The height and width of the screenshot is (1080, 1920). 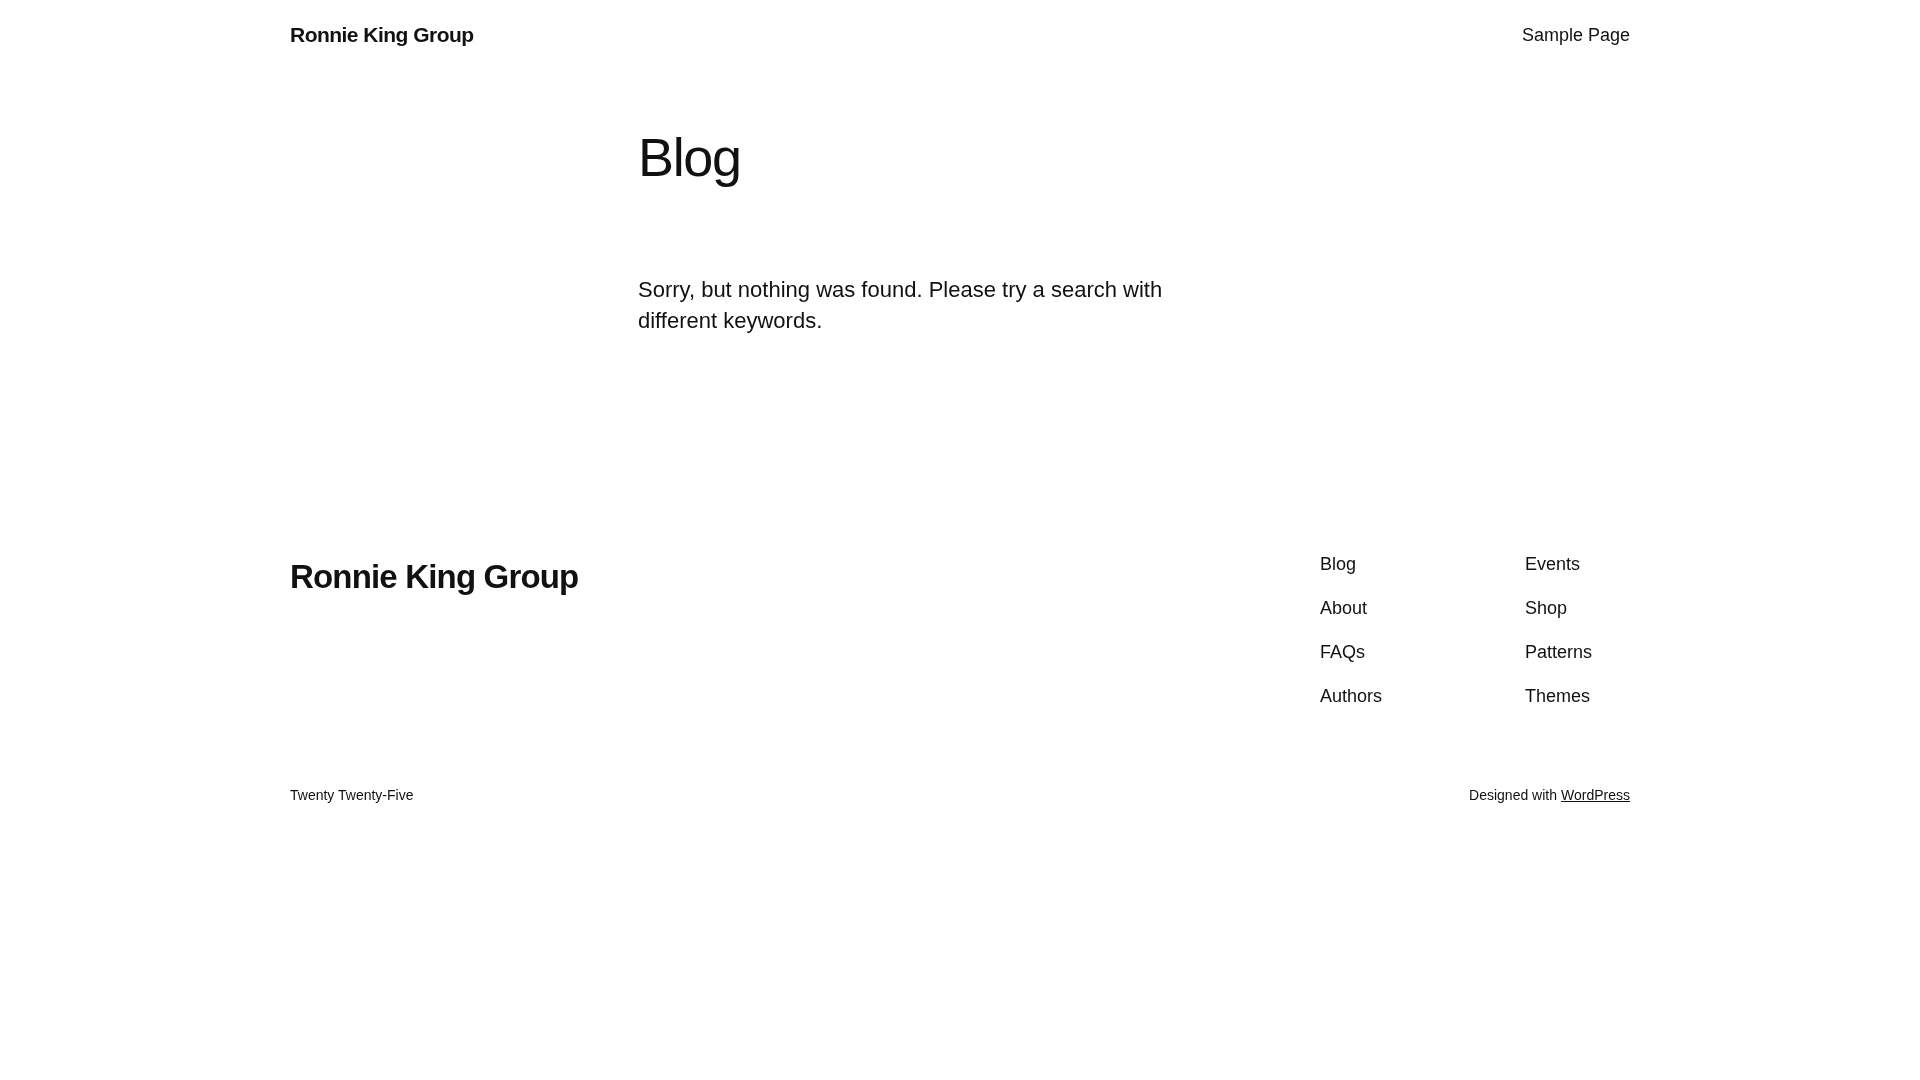 I want to click on footer-nav-link: Shop, so click(x=1577, y=608).